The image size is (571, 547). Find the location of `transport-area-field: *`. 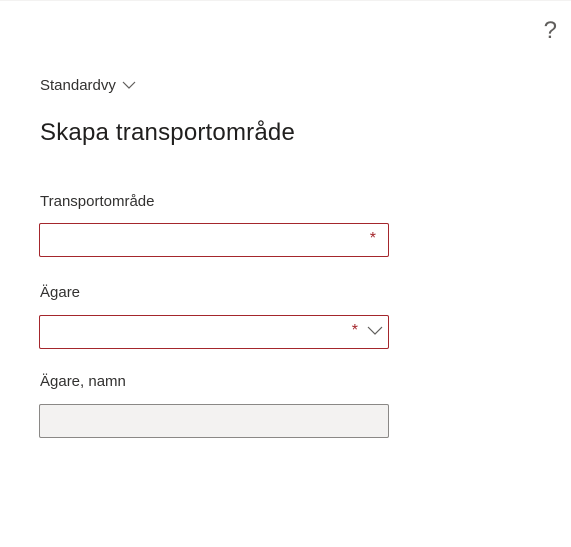

transport-area-field: * is located at coordinates (214, 240).